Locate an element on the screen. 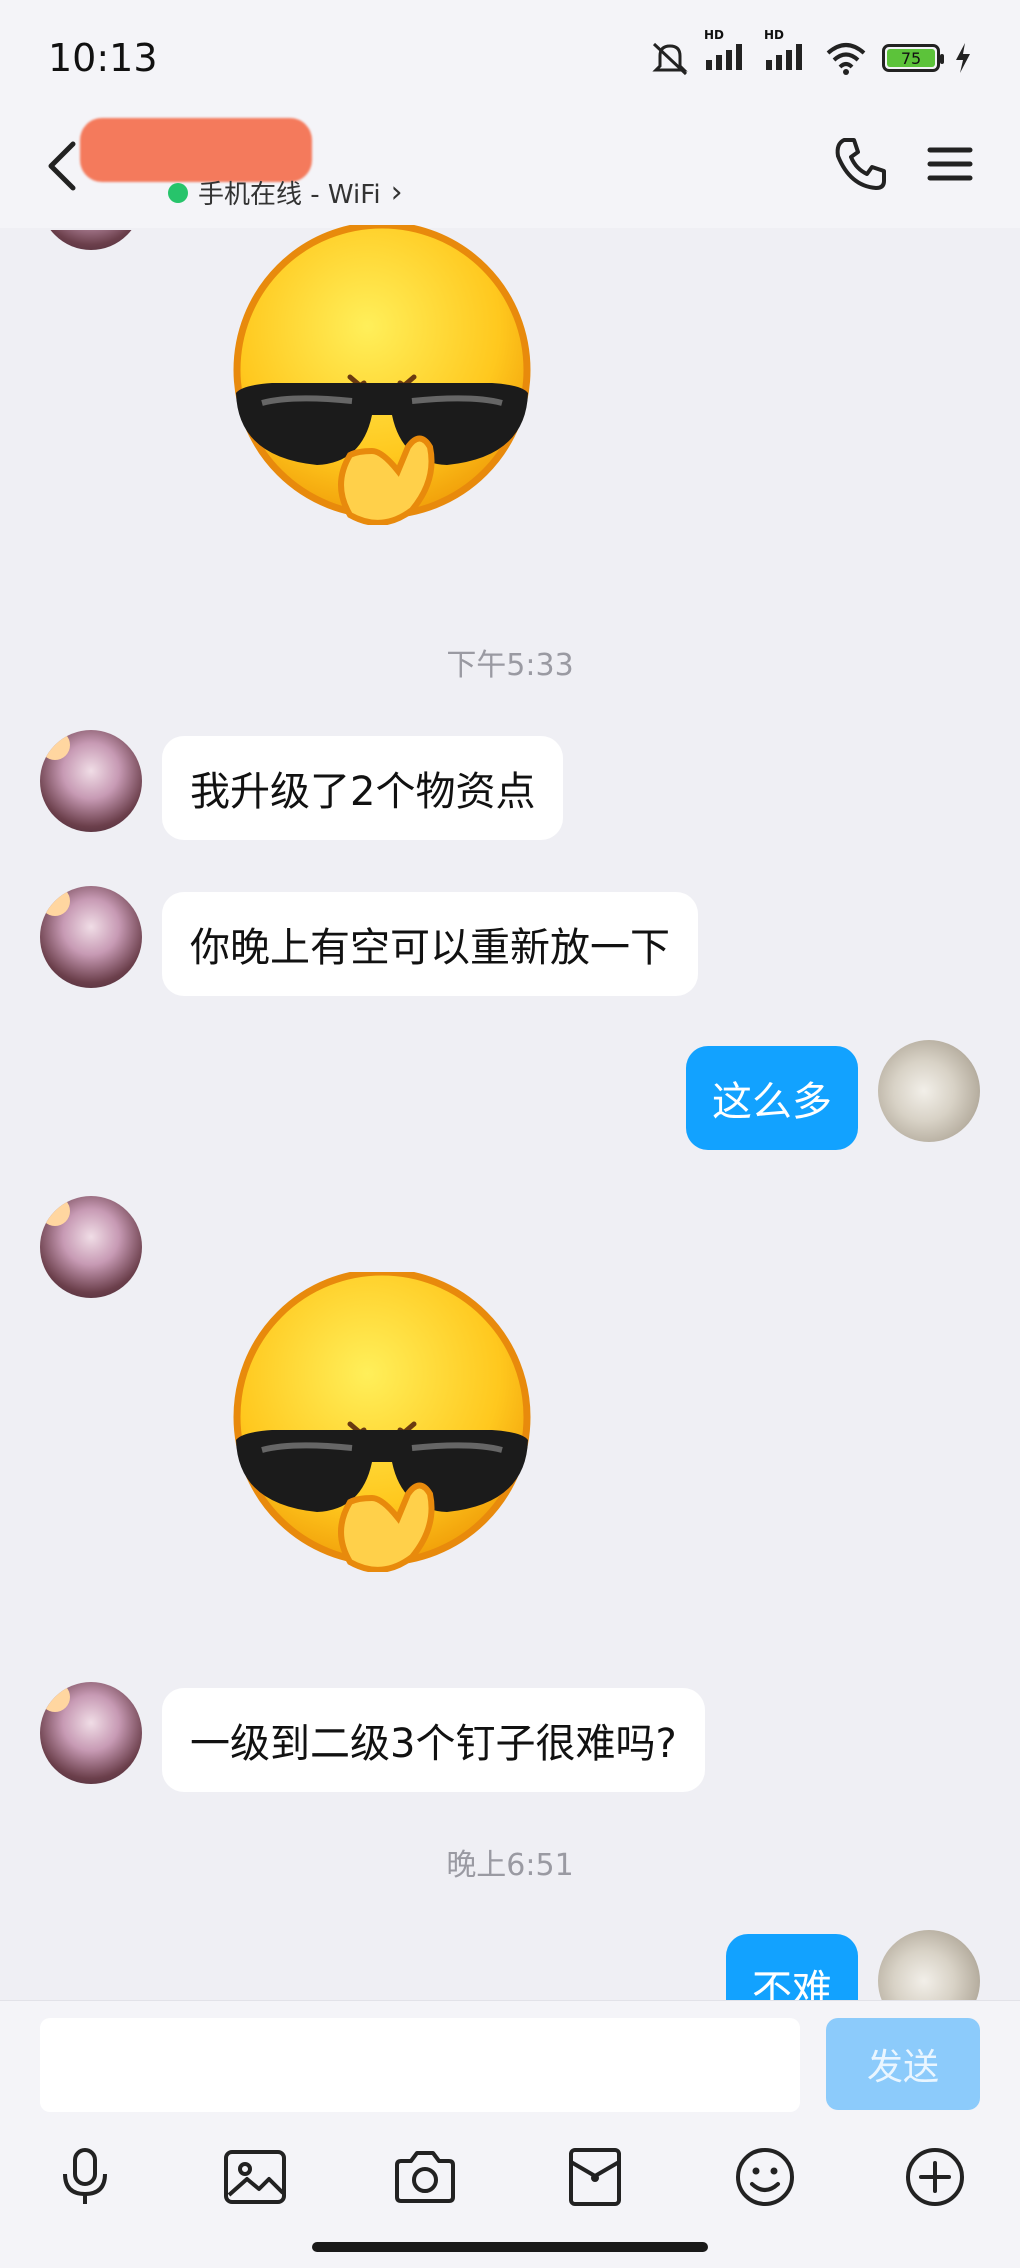 Image resolution: width=1020 pixels, height=2268 pixels. more-button is located at coordinates (935, 2177).